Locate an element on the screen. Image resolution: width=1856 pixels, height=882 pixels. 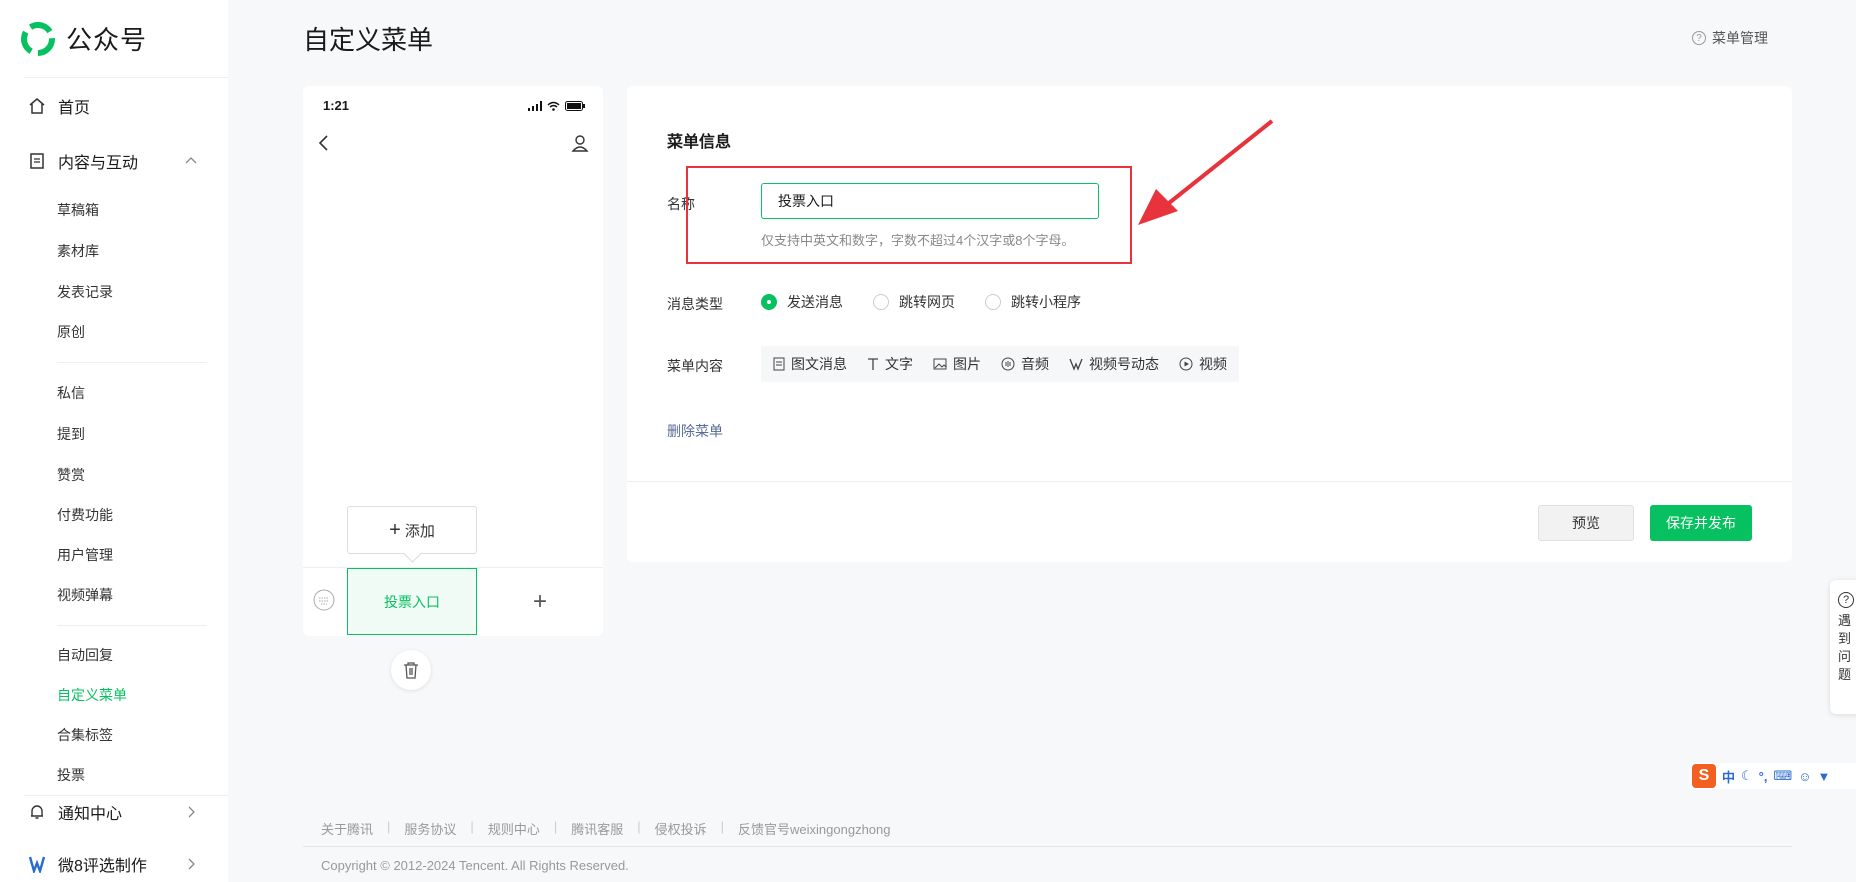
sidebar-item-label: 首页 is located at coordinates (74, 108).